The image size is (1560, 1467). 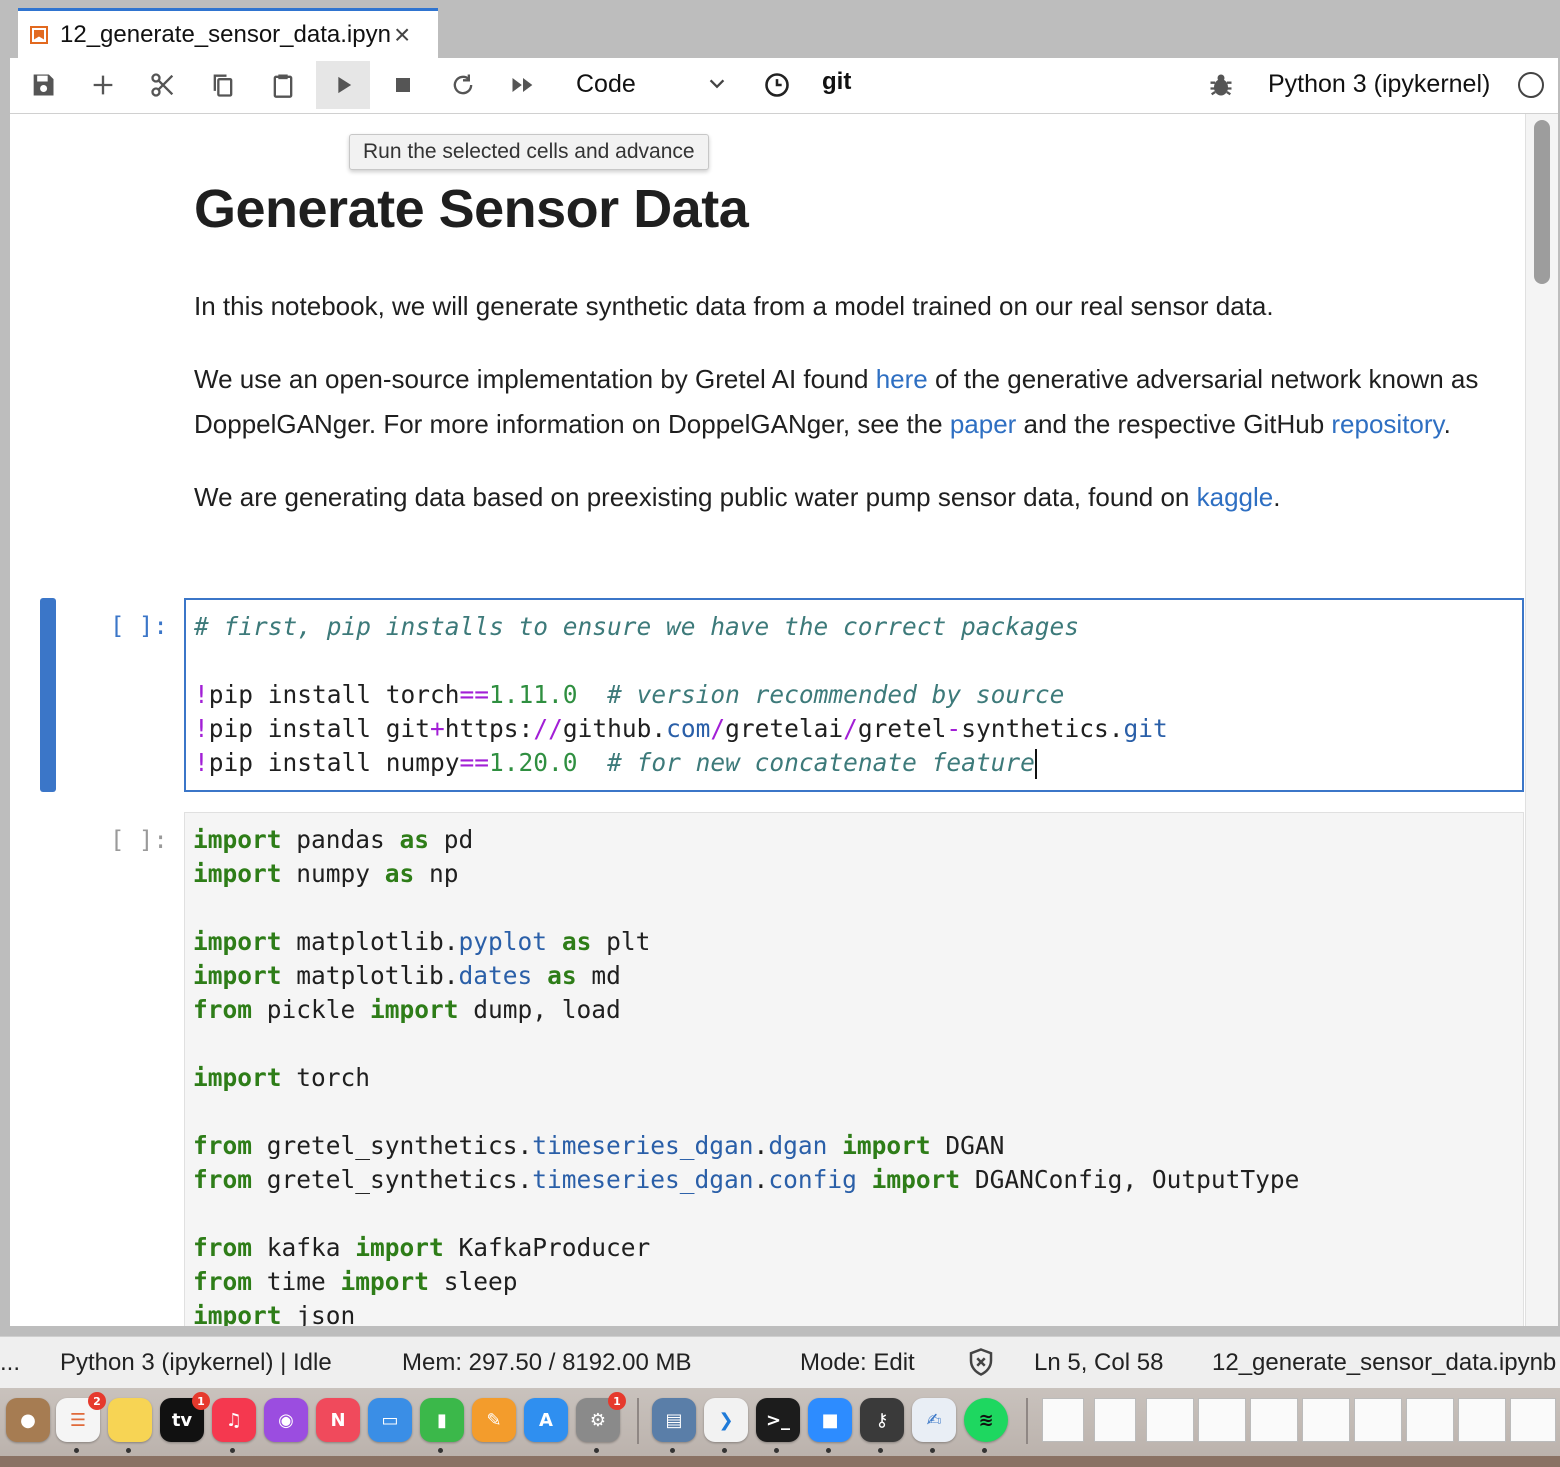 I want to click on code-token: https:, so click(x=489, y=728).